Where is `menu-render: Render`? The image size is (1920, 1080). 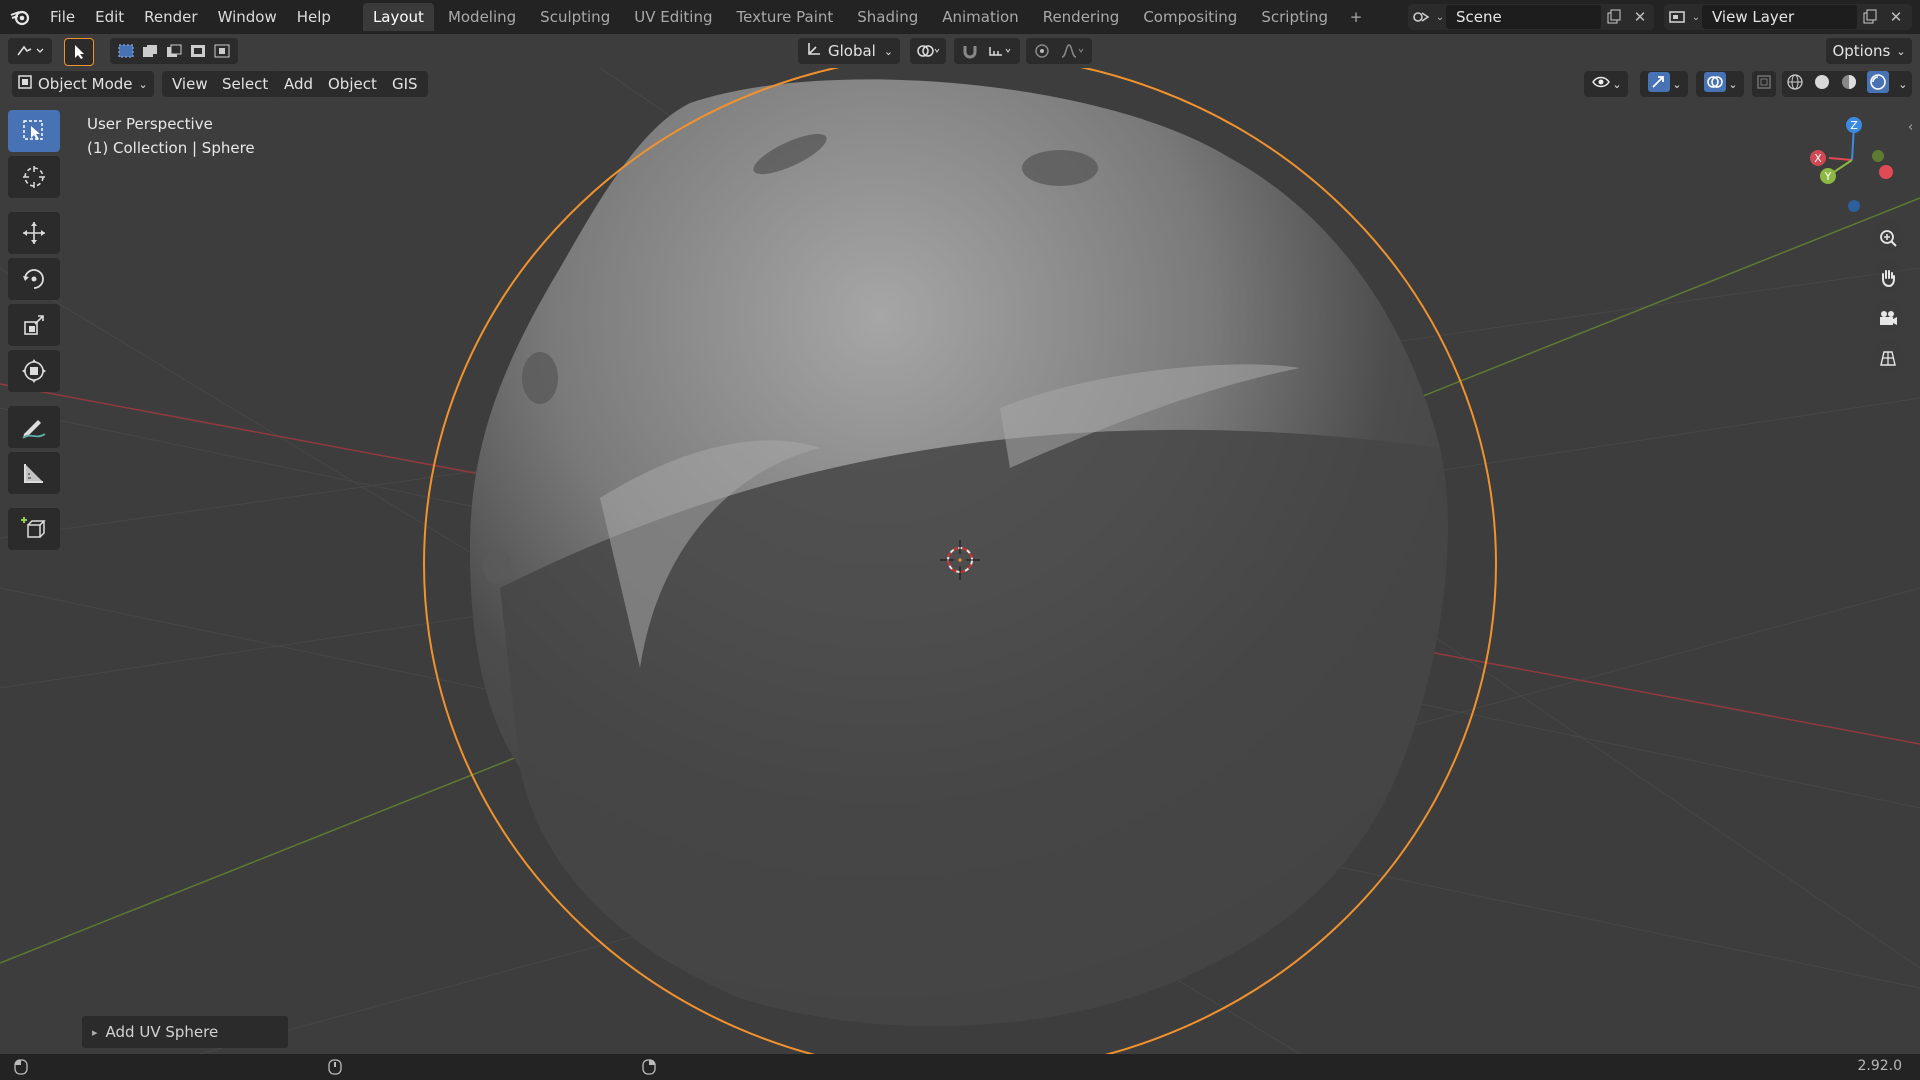 menu-render: Render is located at coordinates (170, 17).